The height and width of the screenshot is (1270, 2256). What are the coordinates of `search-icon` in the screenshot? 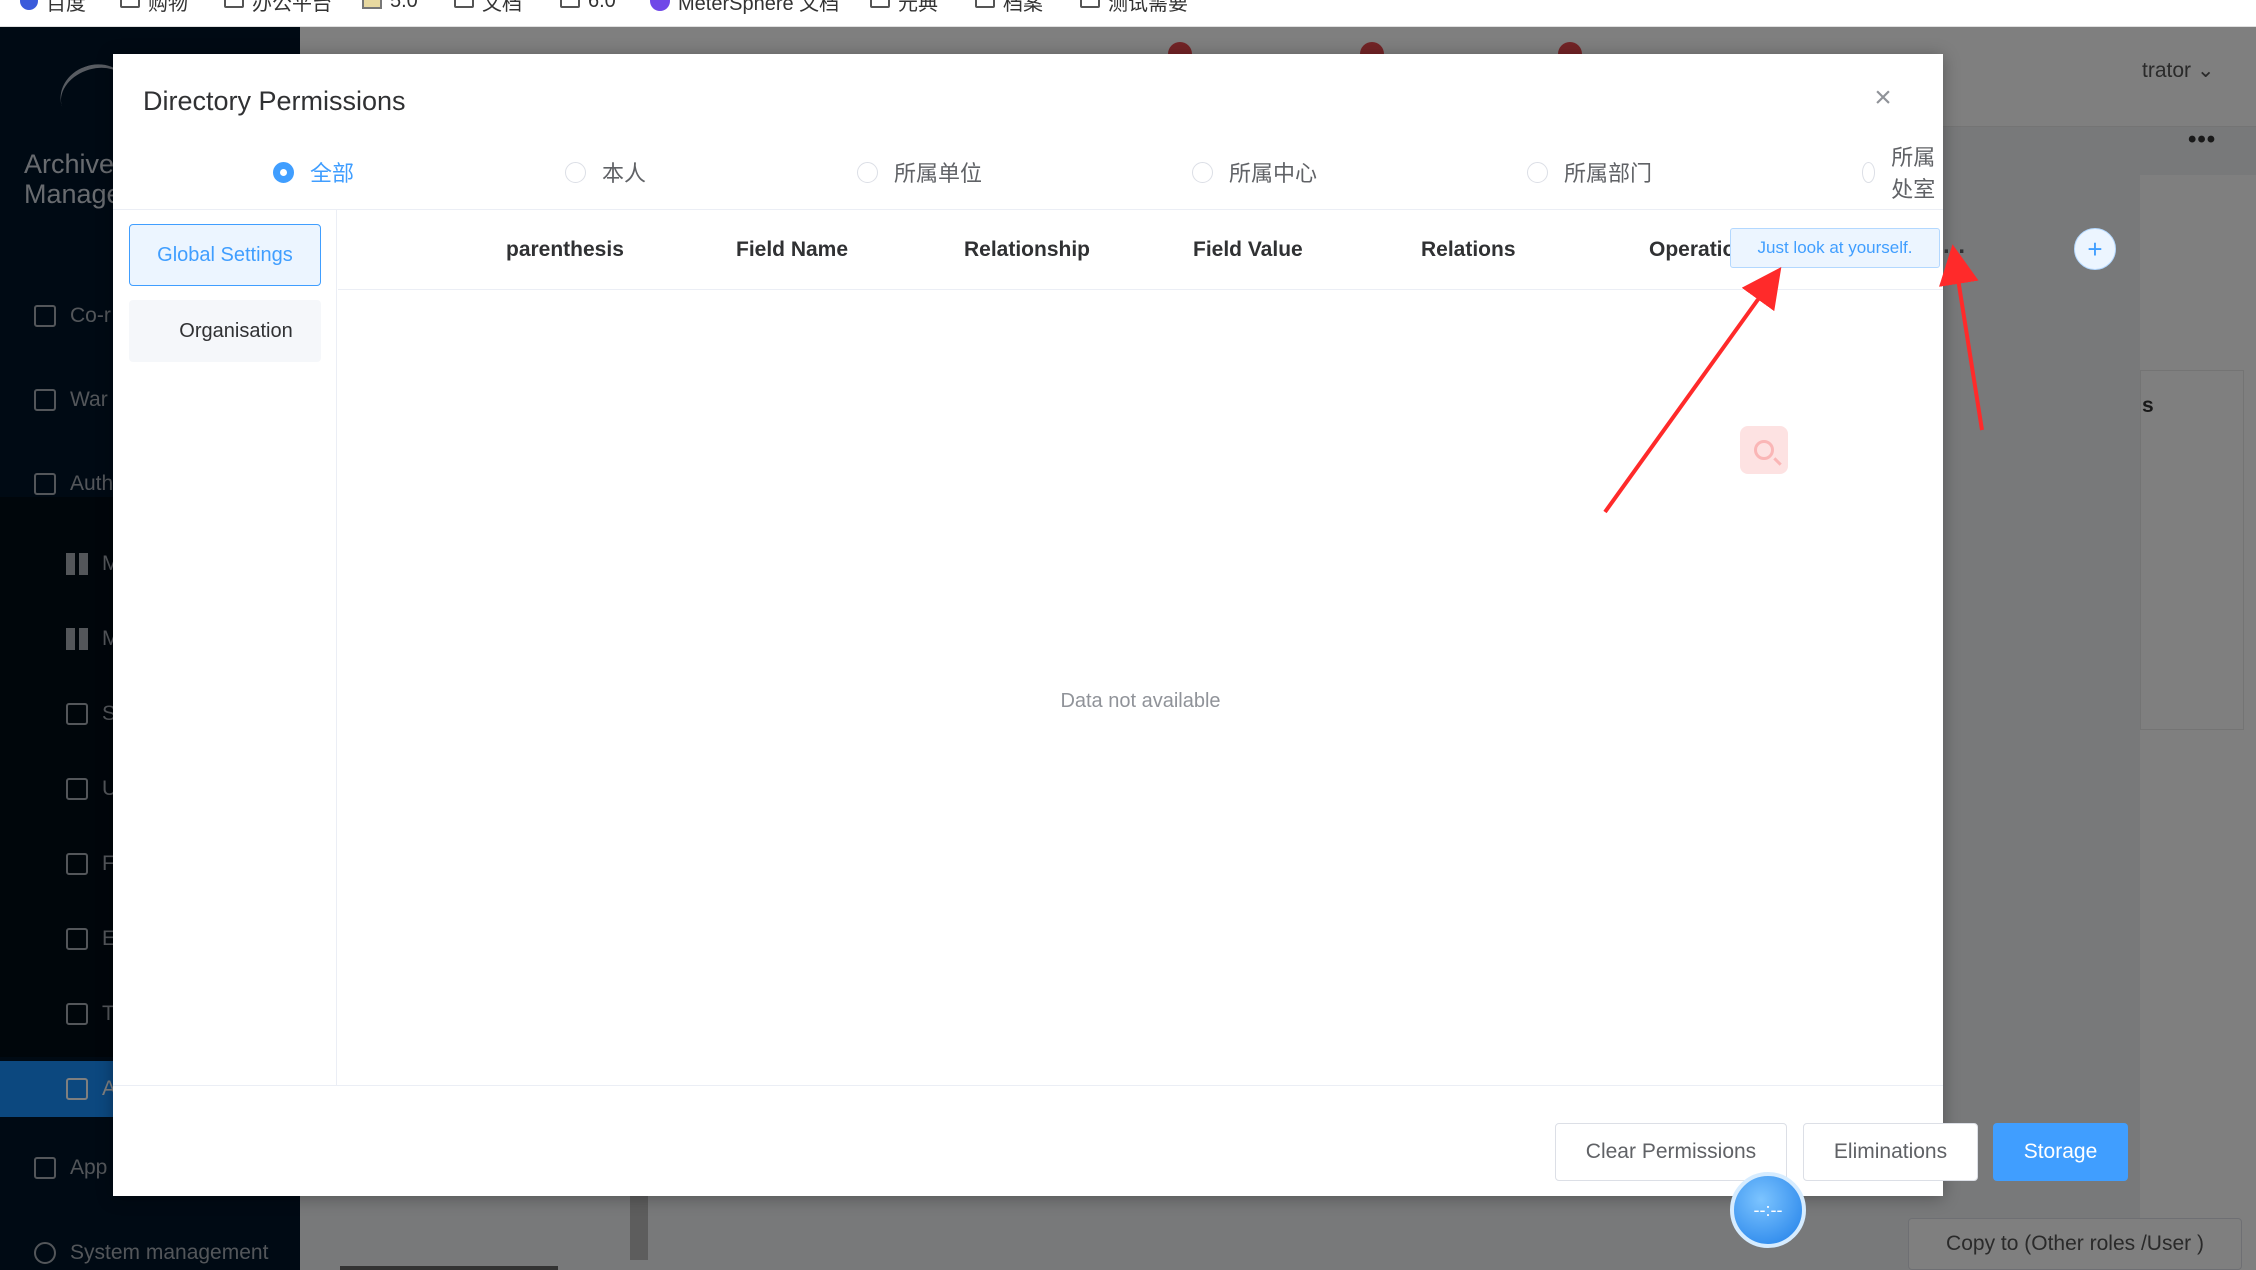 It's located at (1764, 450).